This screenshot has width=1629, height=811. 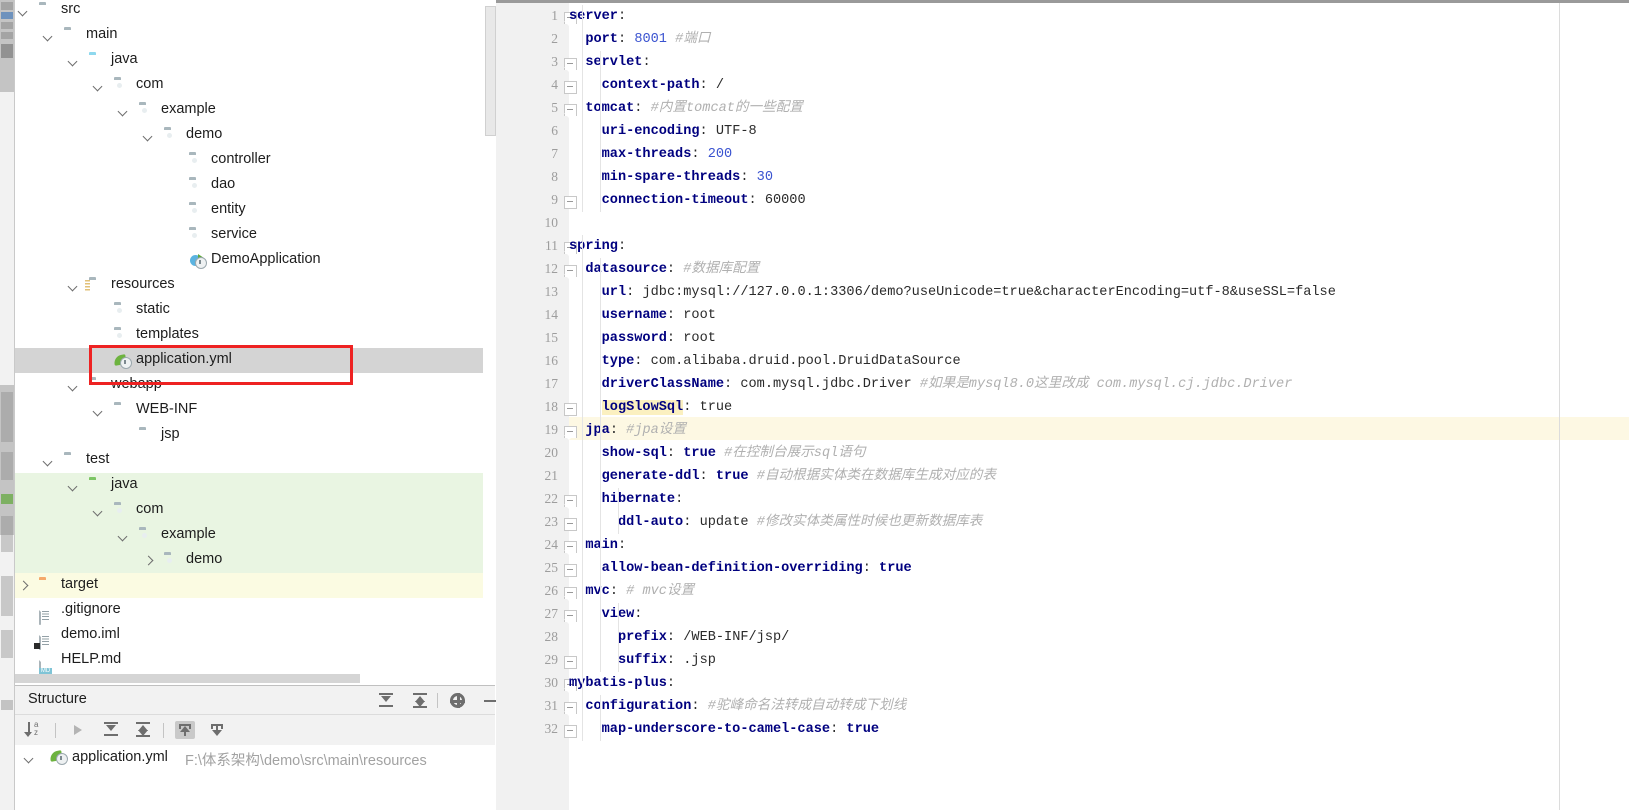 What do you see at coordinates (185, 730) in the screenshot?
I see `scroll-from-source-icon` at bounding box center [185, 730].